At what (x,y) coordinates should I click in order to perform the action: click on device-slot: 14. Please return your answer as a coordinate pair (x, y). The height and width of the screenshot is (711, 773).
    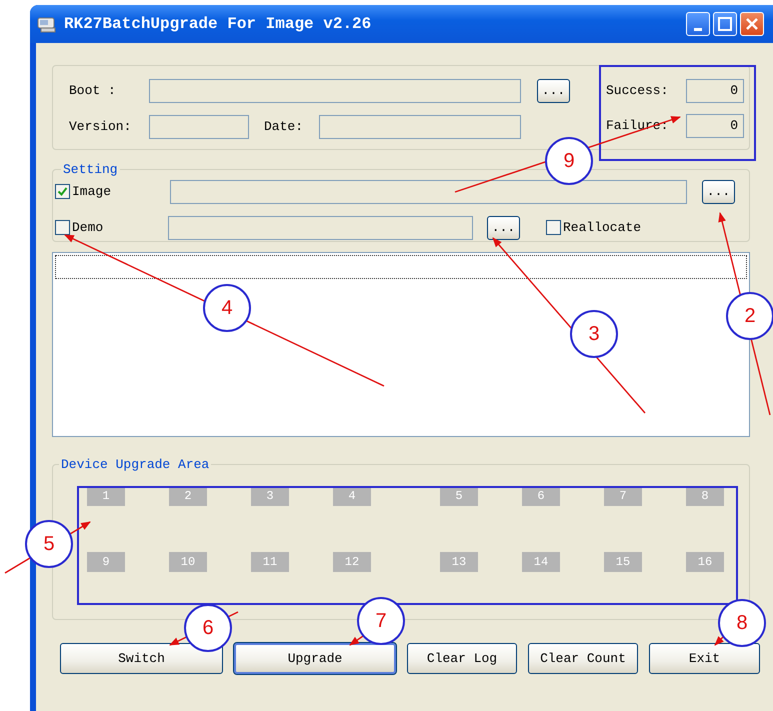
    Looking at the image, I should click on (541, 562).